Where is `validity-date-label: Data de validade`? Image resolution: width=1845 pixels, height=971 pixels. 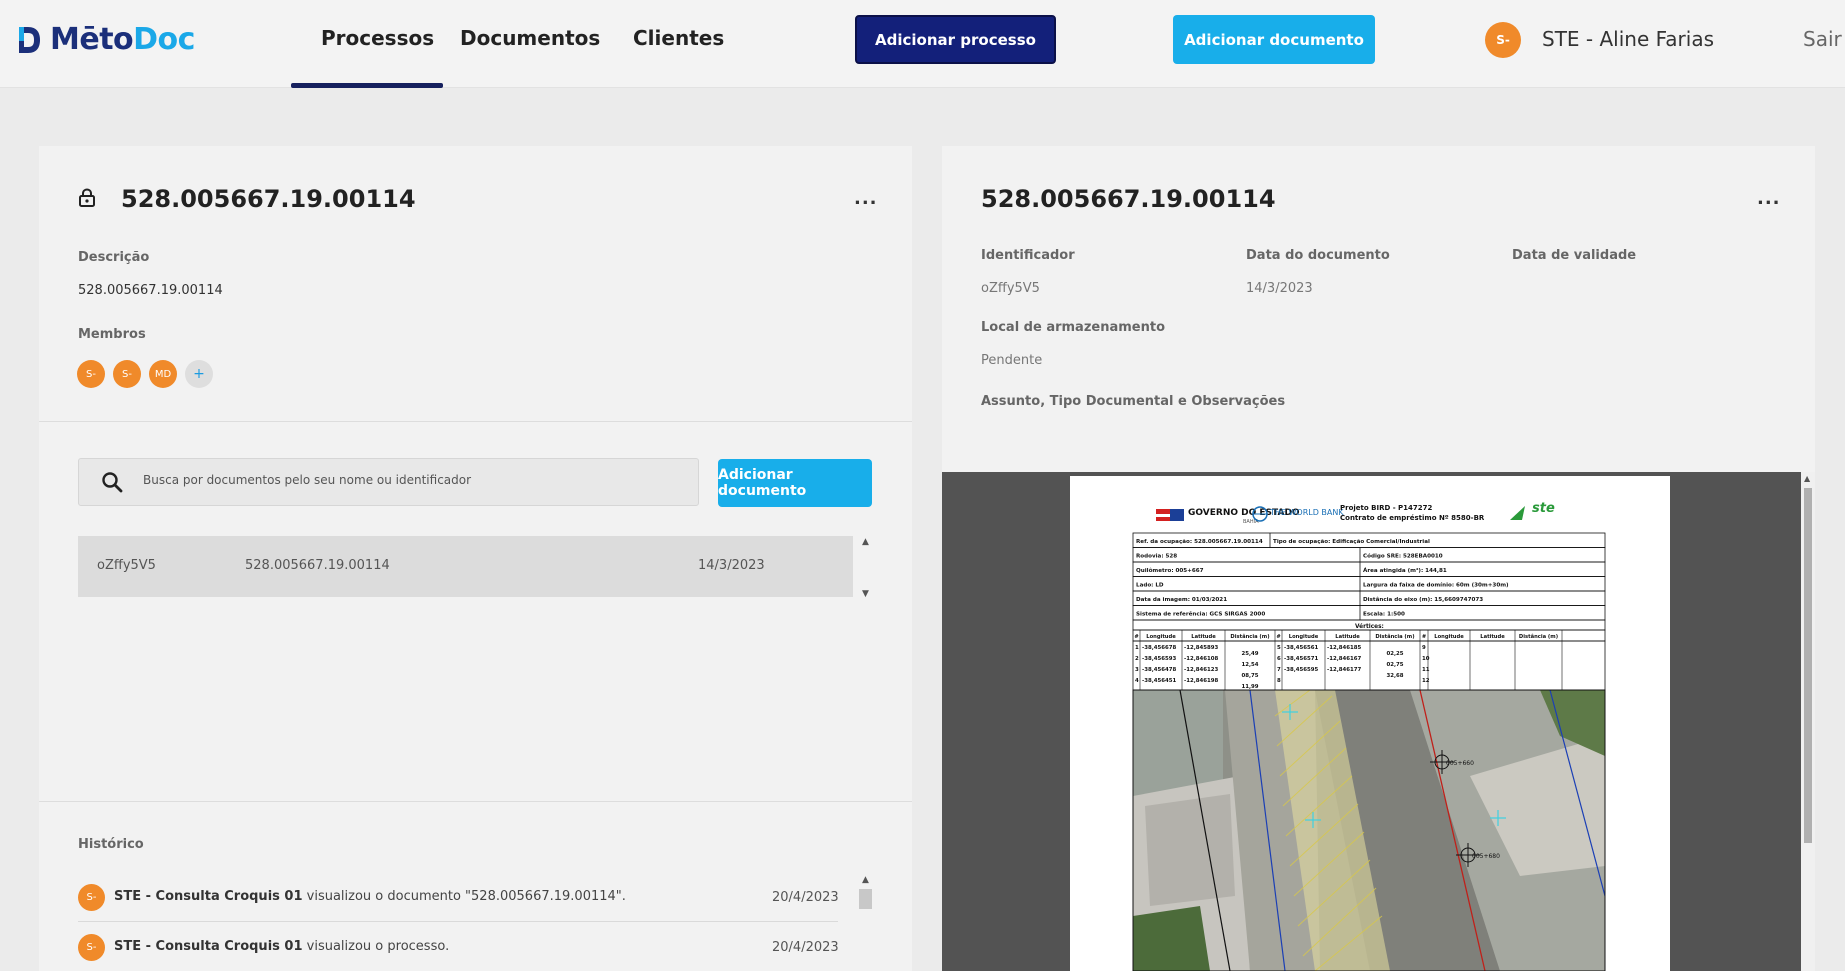
validity-date-label: Data de validade is located at coordinates (1574, 255).